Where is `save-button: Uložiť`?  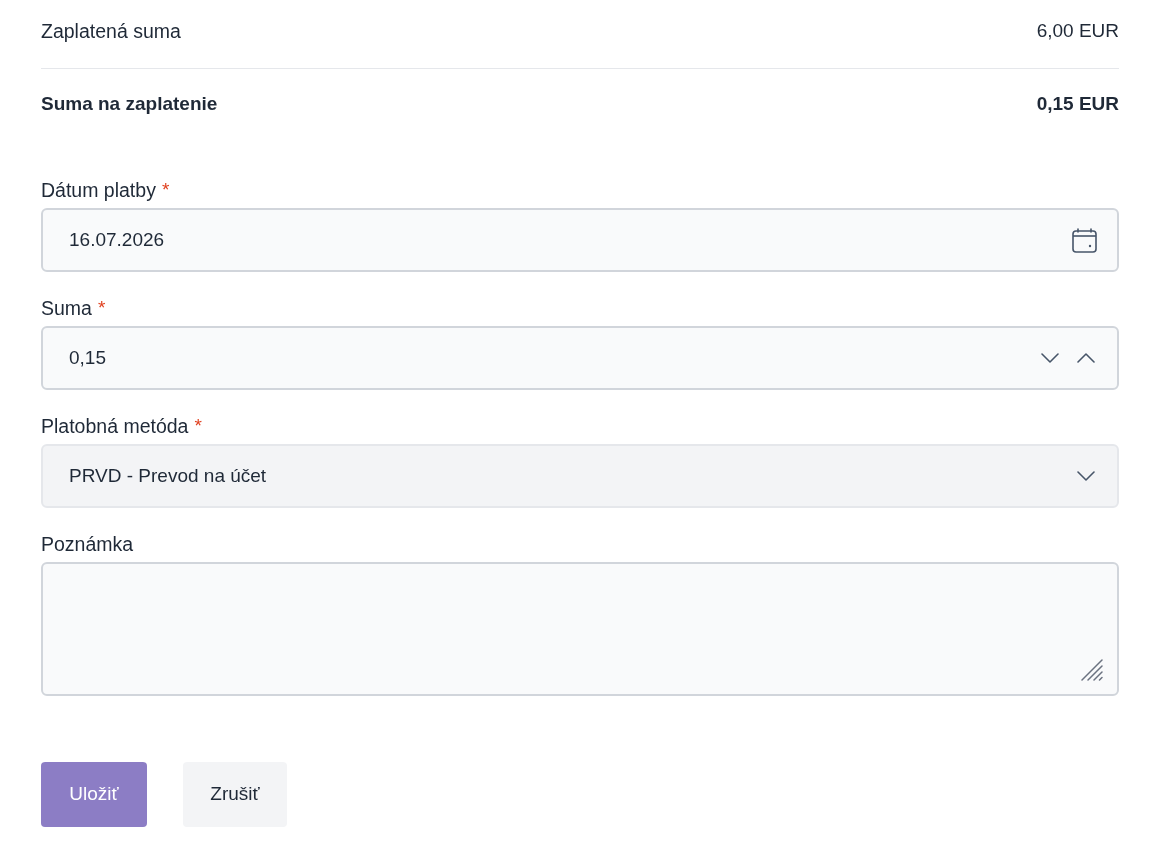
save-button: Uložiť is located at coordinates (94, 794).